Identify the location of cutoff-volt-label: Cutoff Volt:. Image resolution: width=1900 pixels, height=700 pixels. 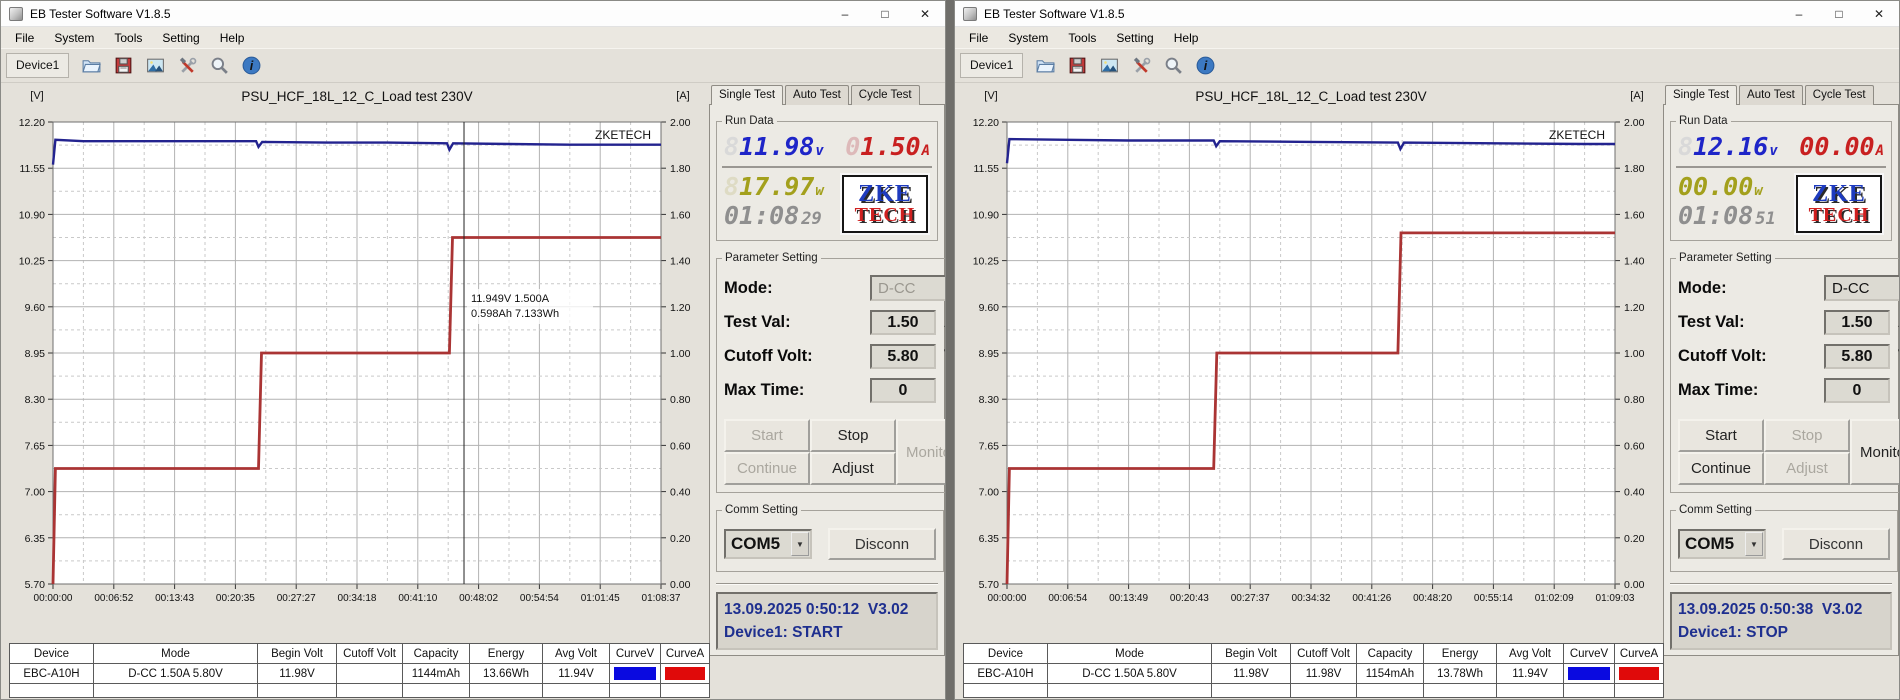
(1722, 356).